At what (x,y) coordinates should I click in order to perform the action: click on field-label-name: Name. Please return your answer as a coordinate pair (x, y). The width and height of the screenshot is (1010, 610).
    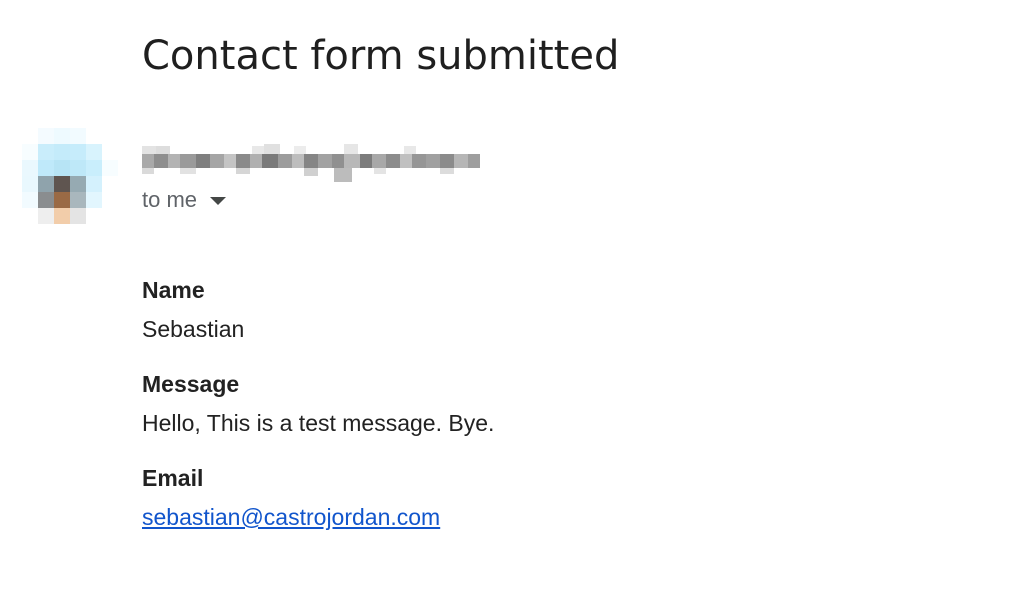
    Looking at the image, I should click on (173, 290).